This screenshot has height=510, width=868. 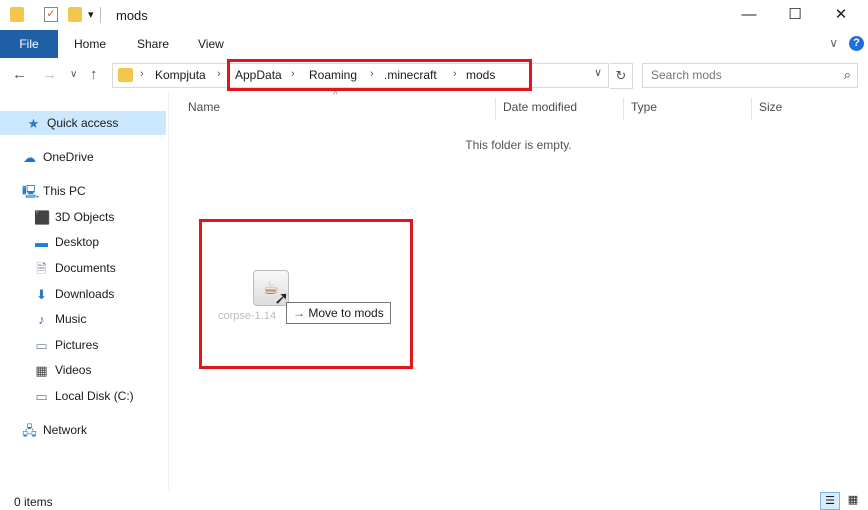 I want to click on sidebar-item-local-disk: ▭ Local Disk (C:), so click(x=84, y=396).